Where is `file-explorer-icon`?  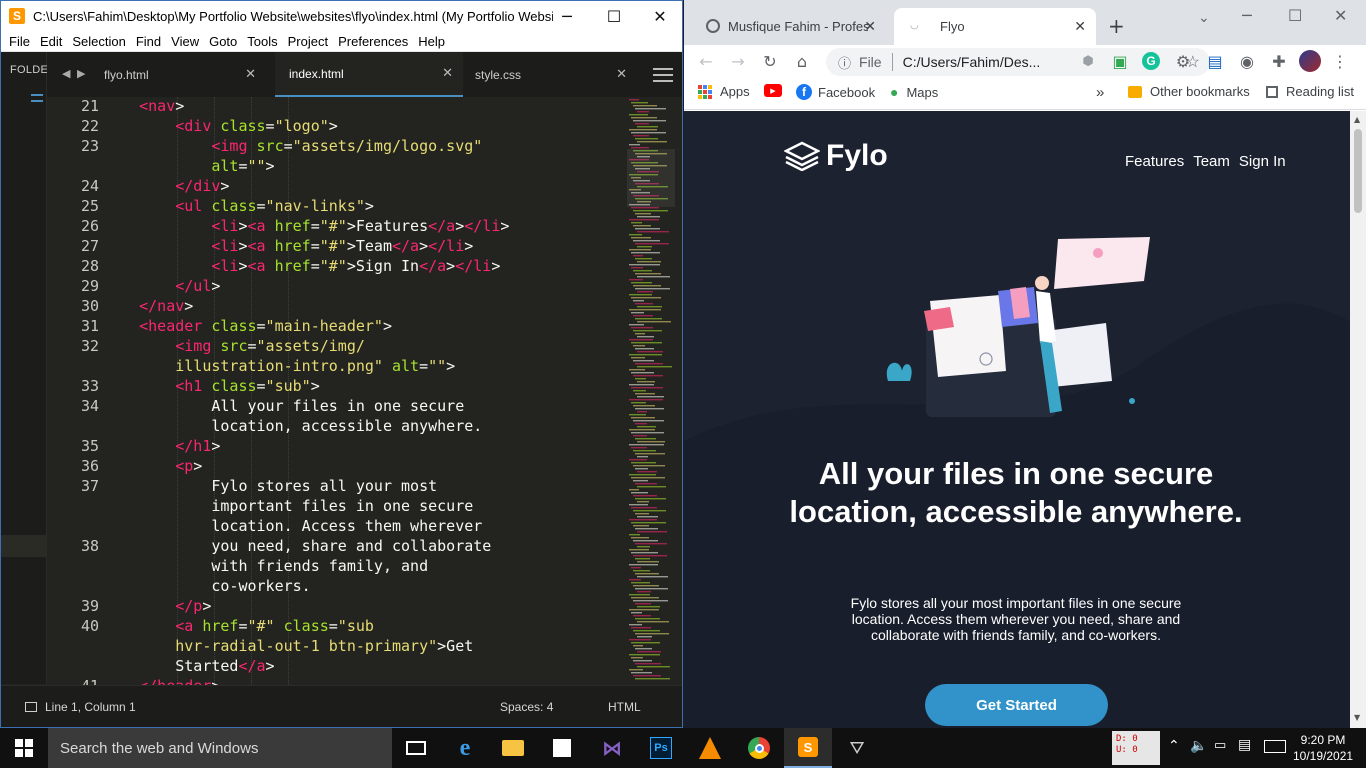 file-explorer-icon is located at coordinates (513, 748).